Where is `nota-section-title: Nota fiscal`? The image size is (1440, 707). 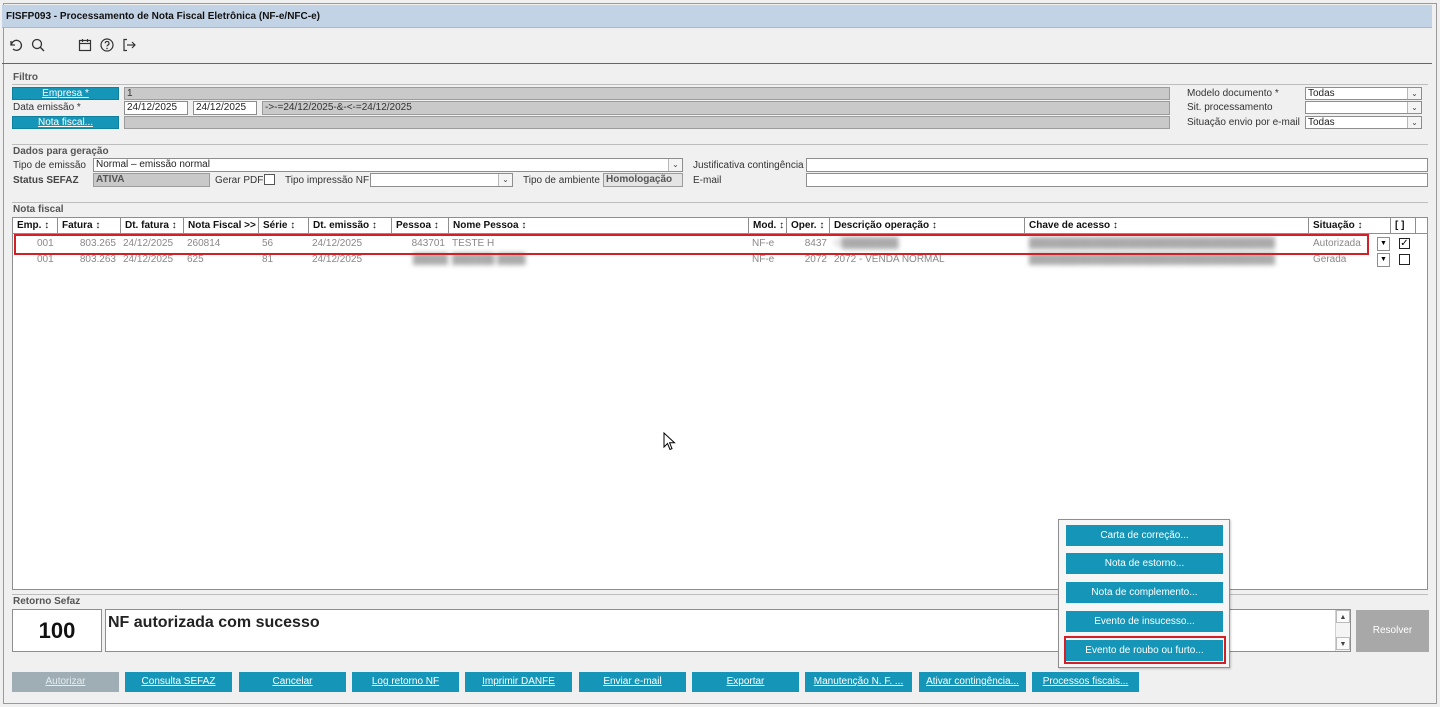
nota-section-title: Nota fiscal is located at coordinates (38, 209).